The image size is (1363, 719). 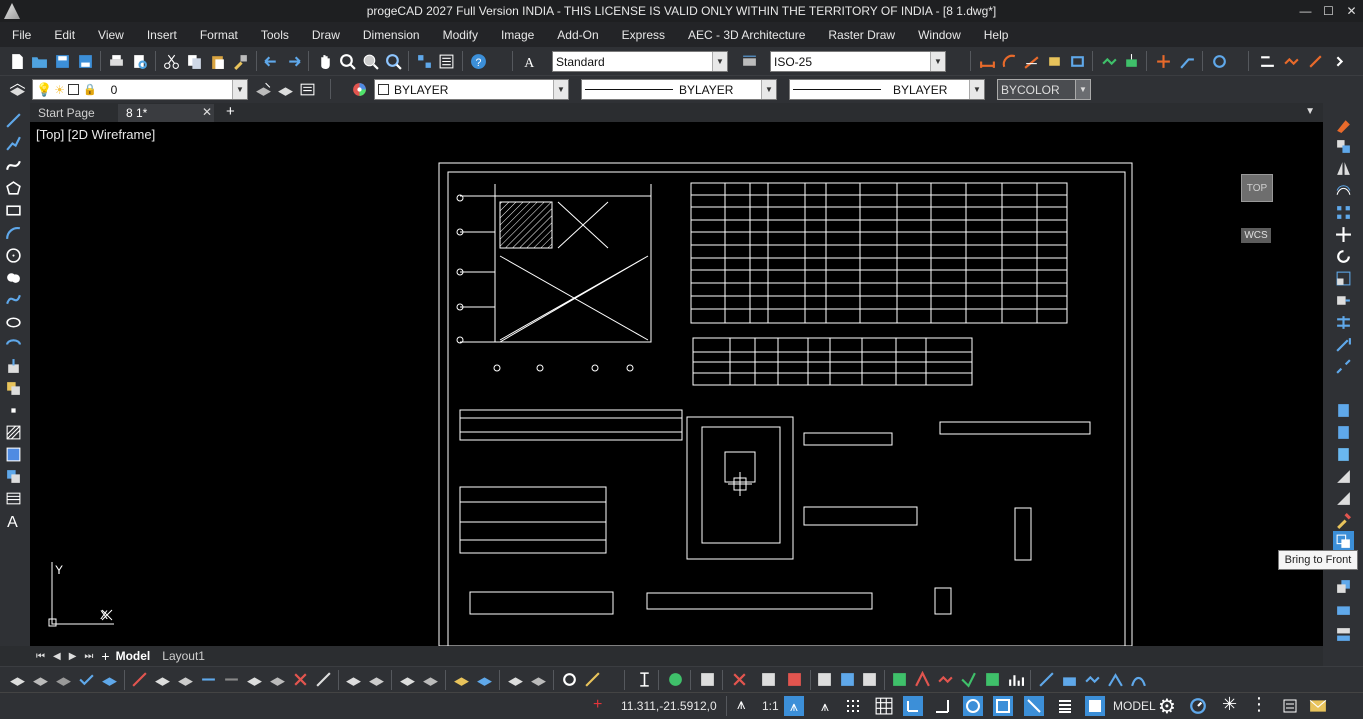 What do you see at coordinates (293, 61) in the screenshot?
I see `redo-icon` at bounding box center [293, 61].